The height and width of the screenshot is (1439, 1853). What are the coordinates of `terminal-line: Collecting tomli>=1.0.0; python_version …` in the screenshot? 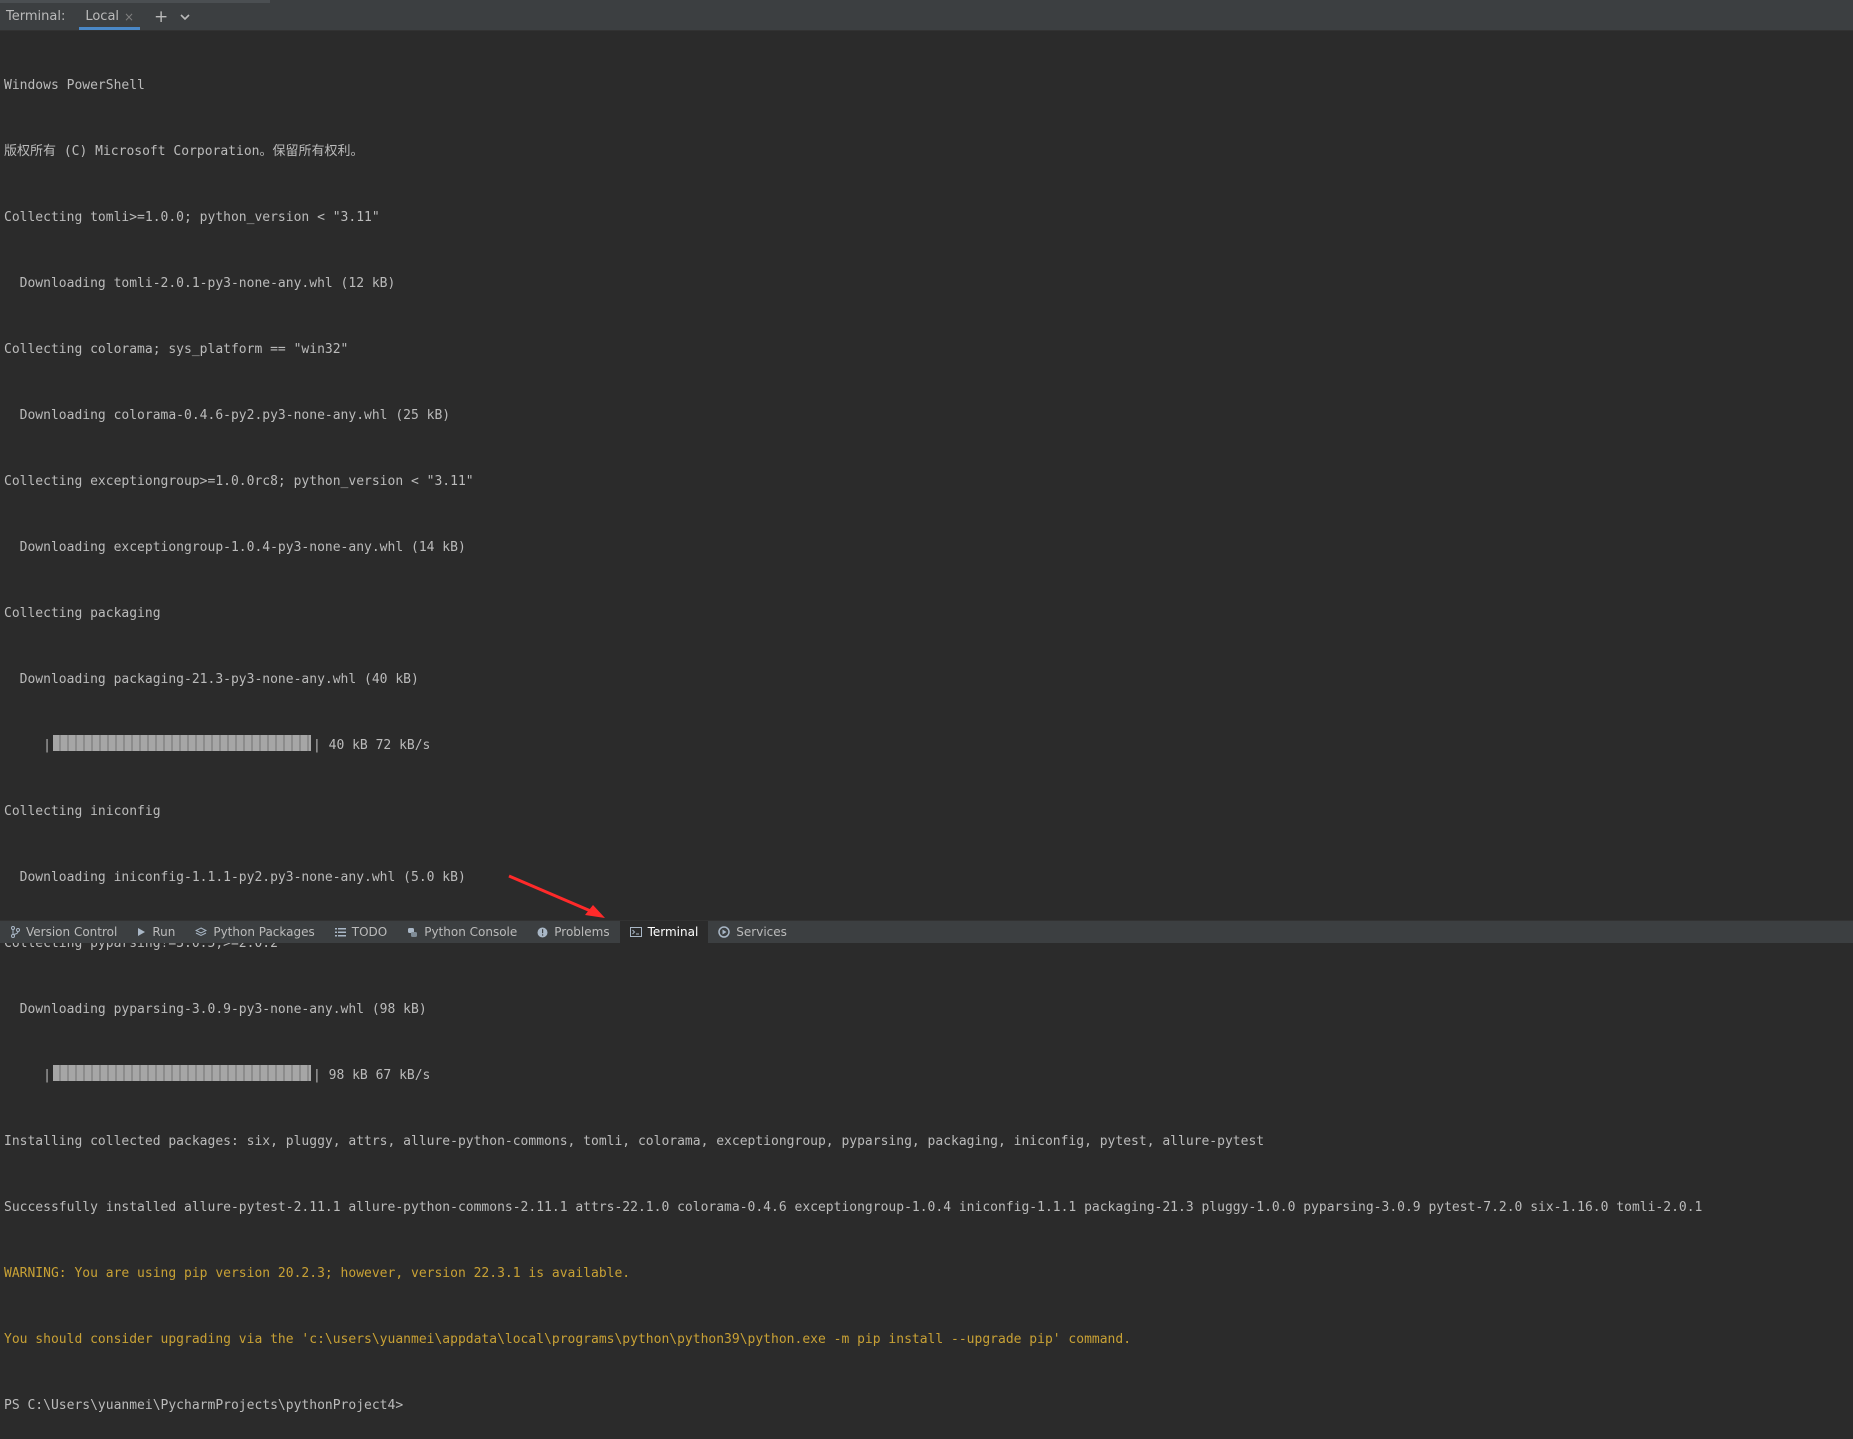 It's located at (192, 217).